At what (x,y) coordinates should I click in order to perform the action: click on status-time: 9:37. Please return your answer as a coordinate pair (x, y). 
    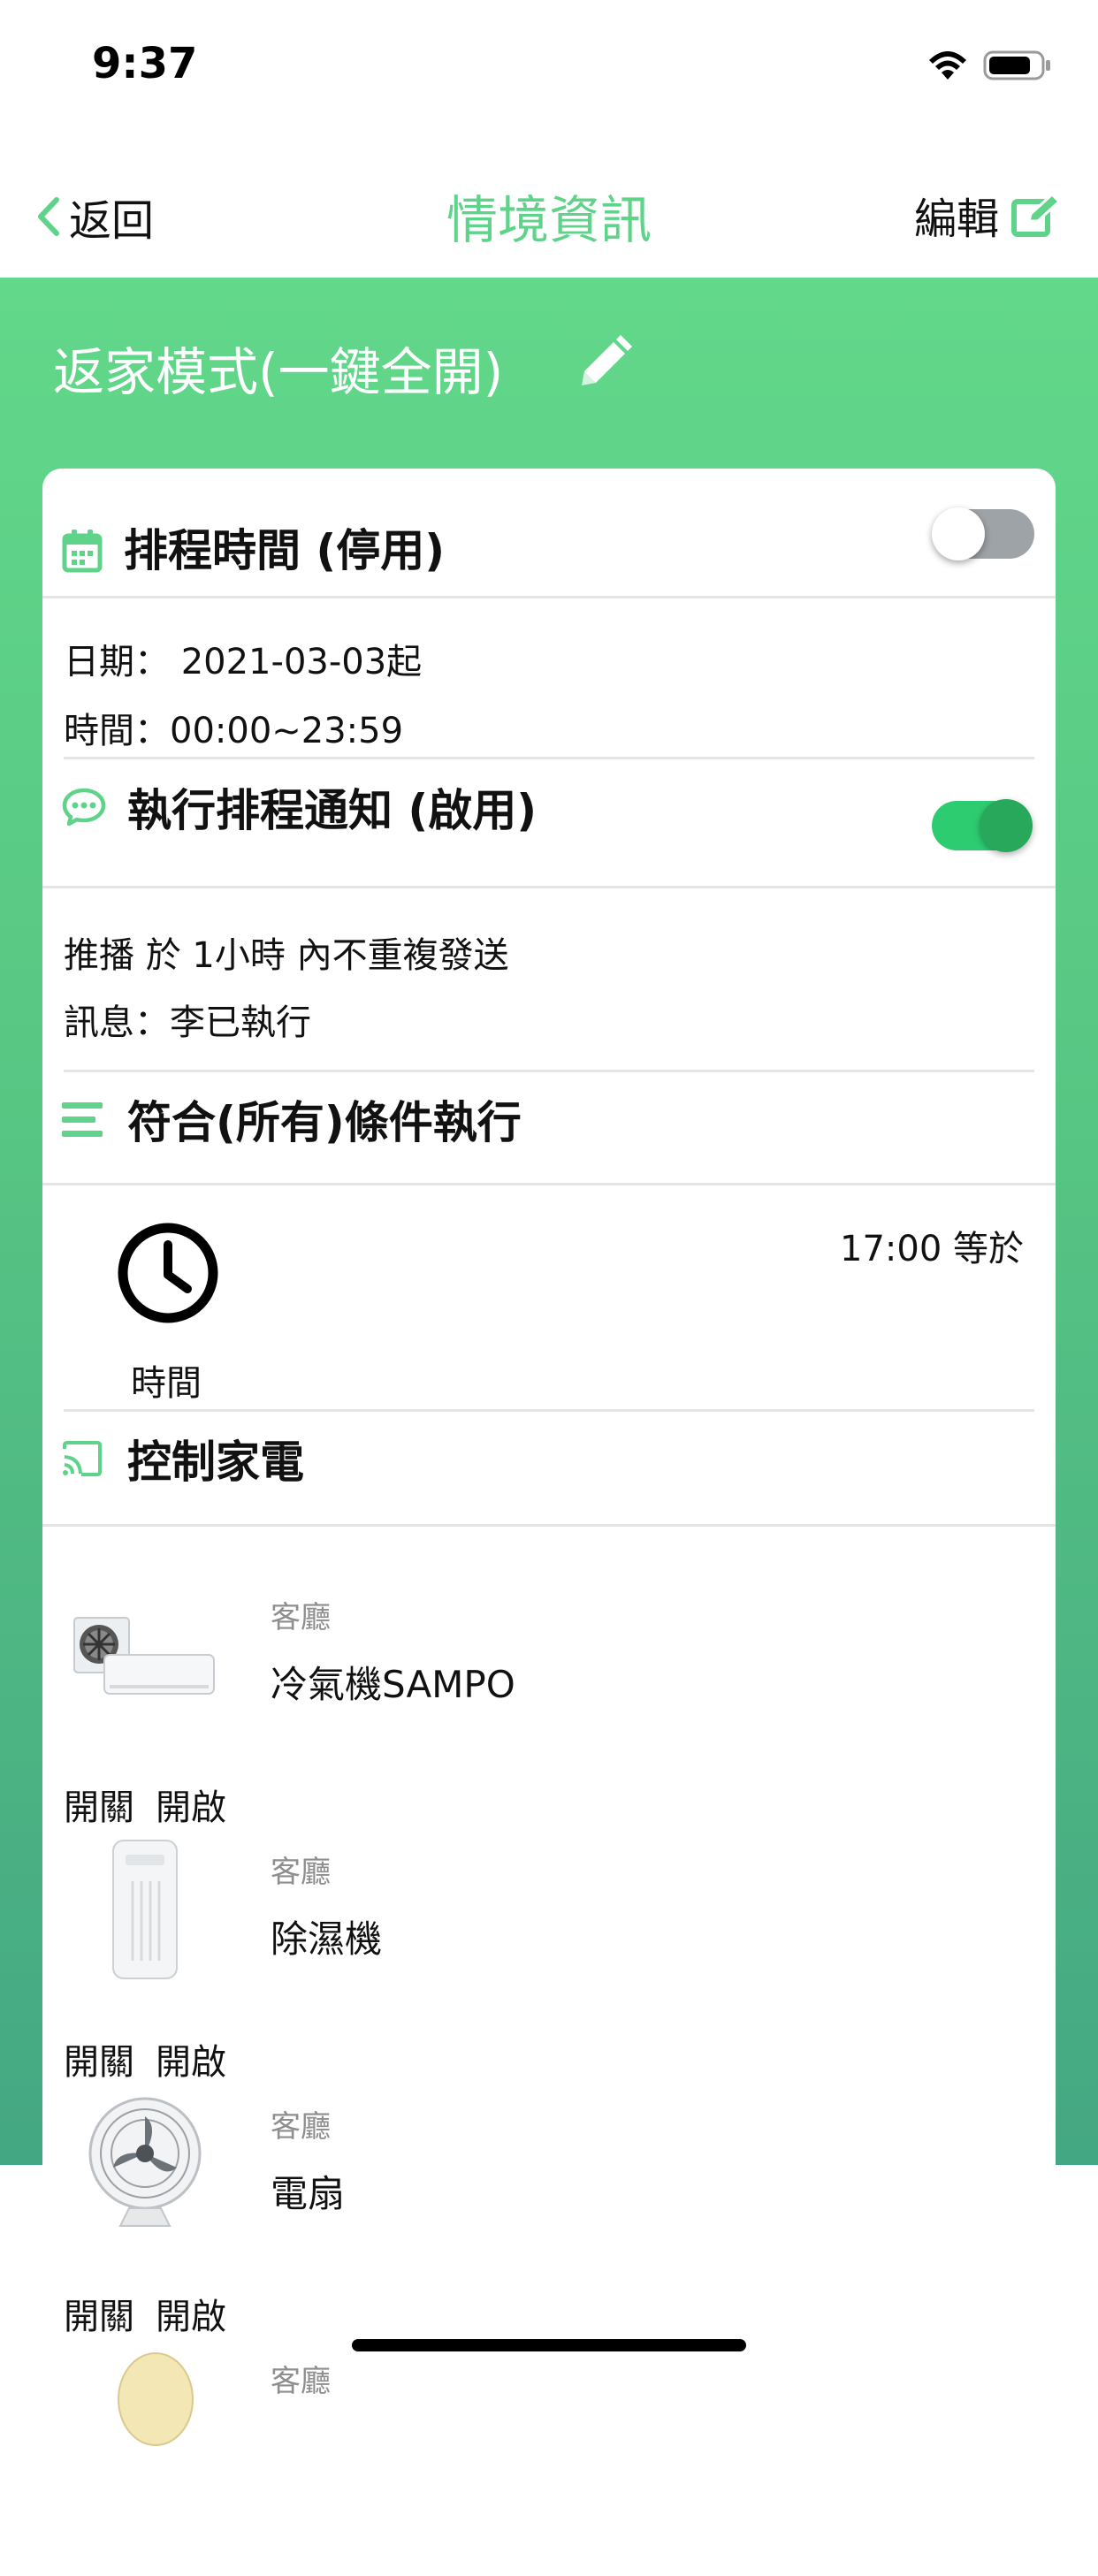
    Looking at the image, I should click on (145, 64).